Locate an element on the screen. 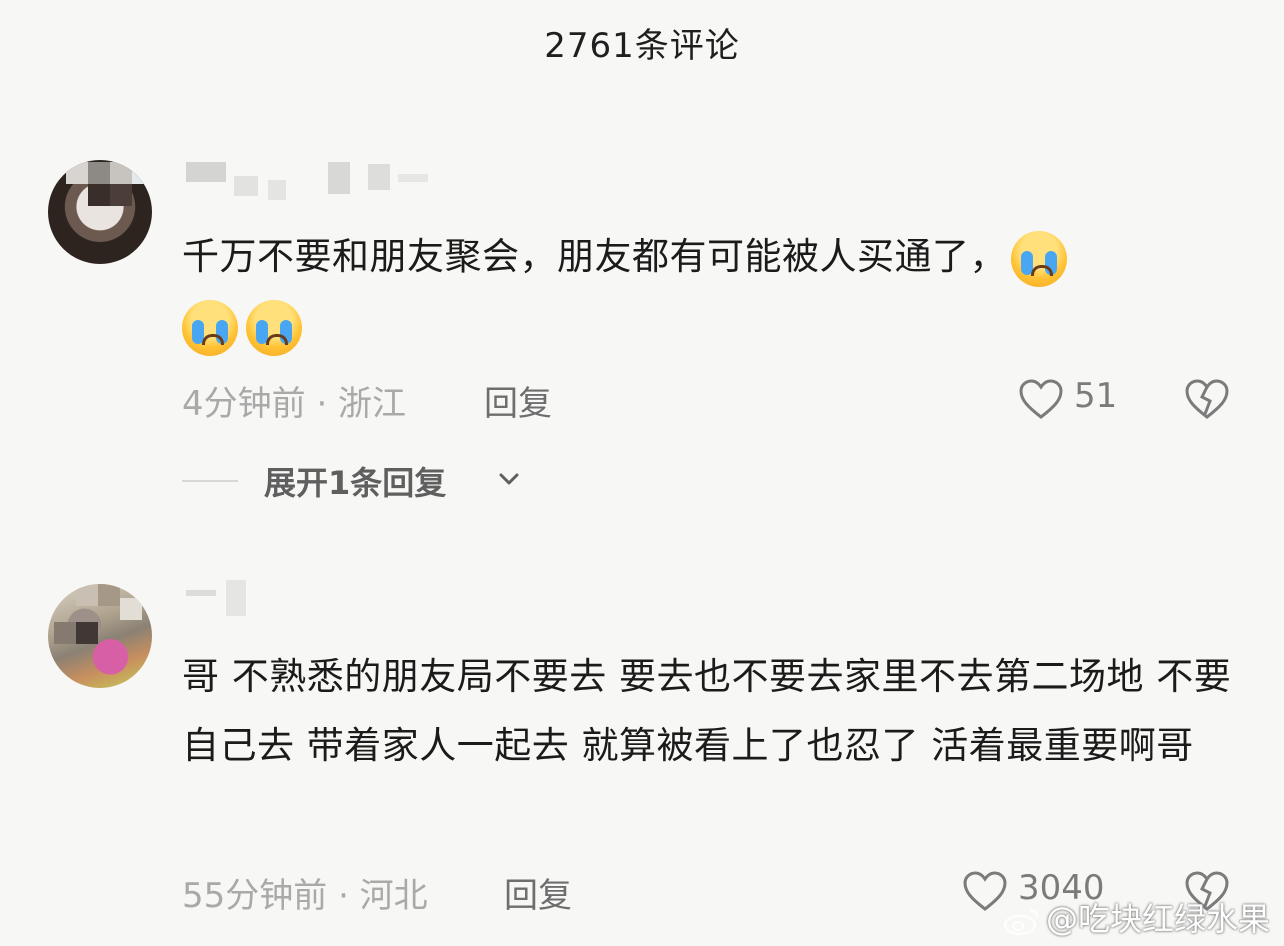  watermark-text: @吃块红绿水果 is located at coordinates (1157, 919).